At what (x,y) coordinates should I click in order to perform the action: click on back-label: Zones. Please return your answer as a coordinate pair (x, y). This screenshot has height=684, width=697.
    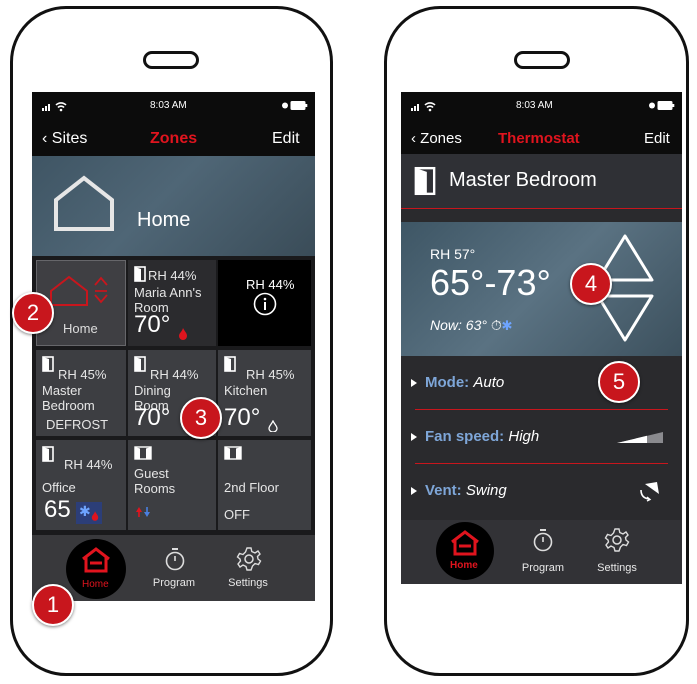
    Looking at the image, I should click on (441, 138).